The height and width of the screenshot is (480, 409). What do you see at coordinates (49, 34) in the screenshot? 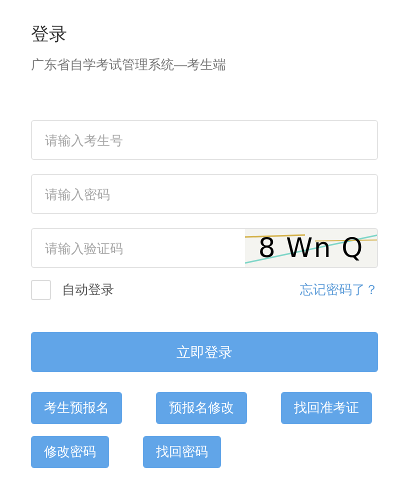
I see `page-title: 登录` at bounding box center [49, 34].